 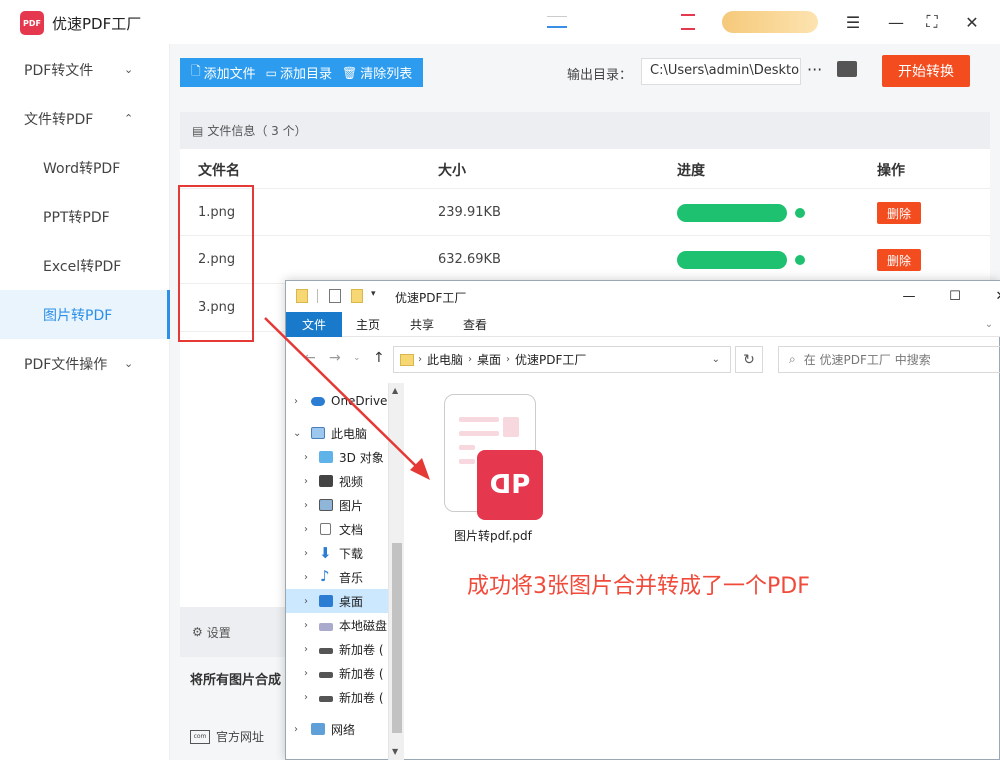 What do you see at coordinates (335, 296) in the screenshot?
I see `properties-icon` at bounding box center [335, 296].